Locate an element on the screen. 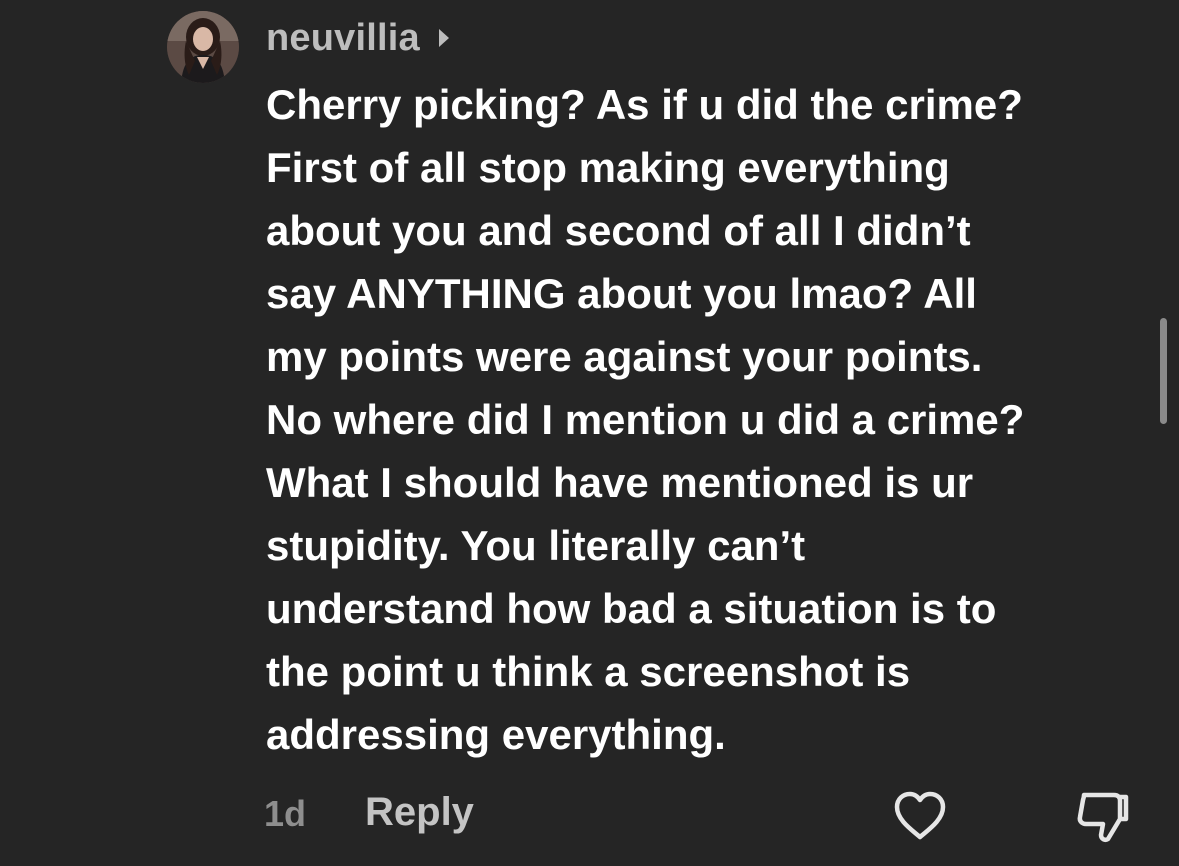 The image size is (1179, 866). scrollbar-thumb is located at coordinates (1163, 371).